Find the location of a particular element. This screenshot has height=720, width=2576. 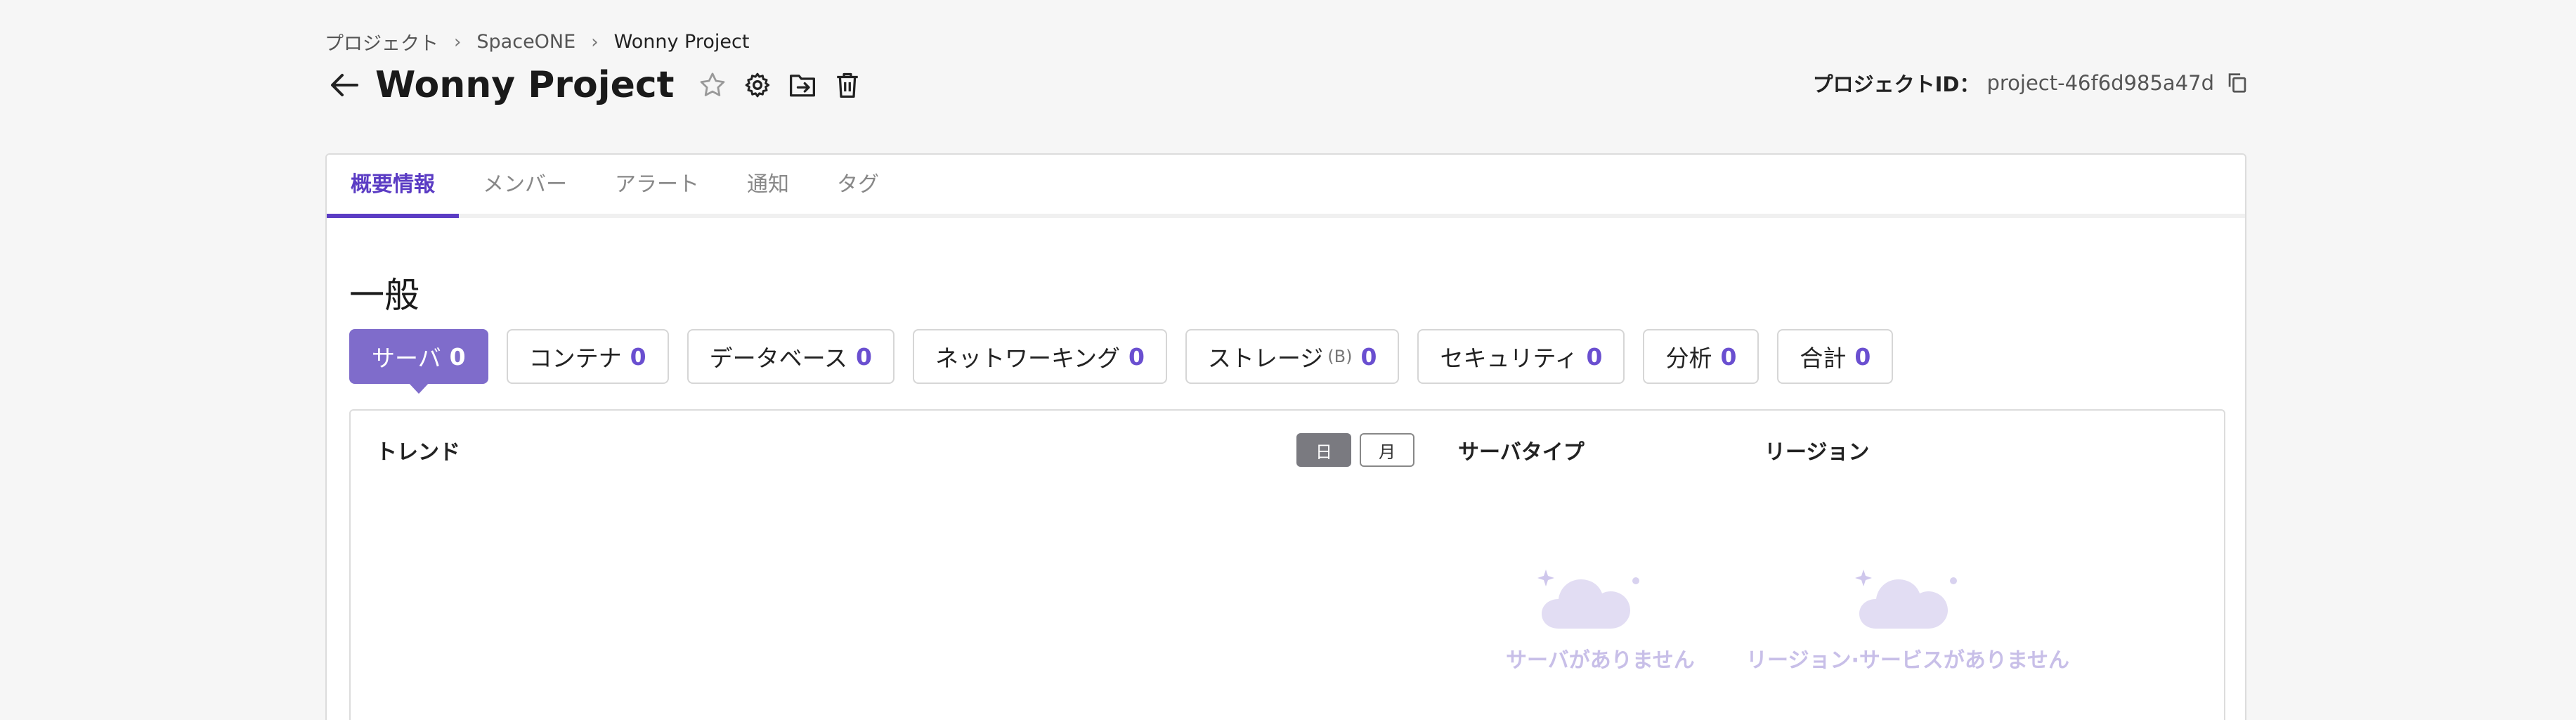

region-label: リージョン is located at coordinates (1817, 452).